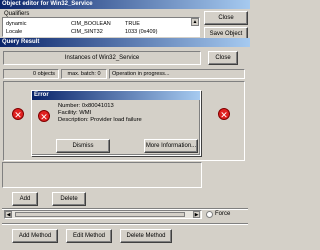 The image size is (320, 250). Describe the element at coordinates (16, 24) in the screenshot. I see `qualifier-name: dynamic` at that location.